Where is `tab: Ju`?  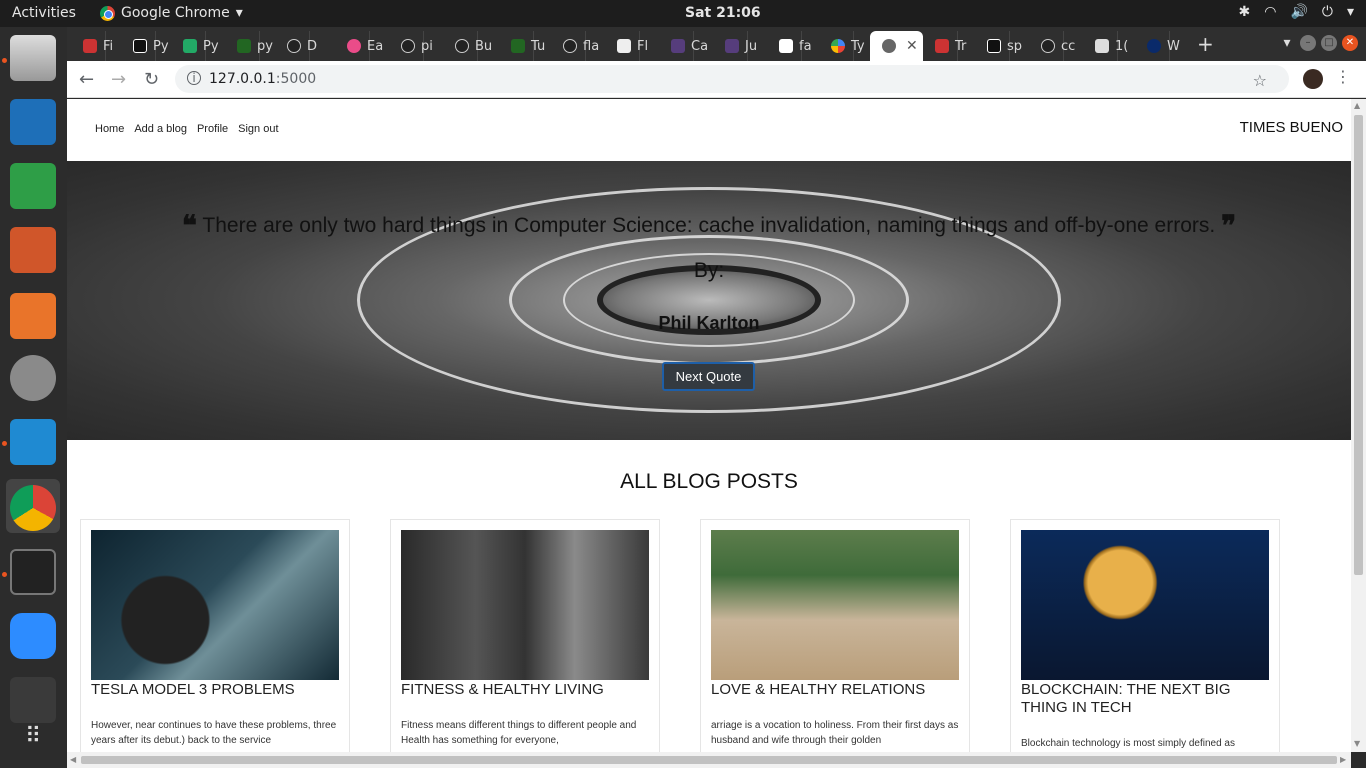 tab: Ju is located at coordinates (735, 46).